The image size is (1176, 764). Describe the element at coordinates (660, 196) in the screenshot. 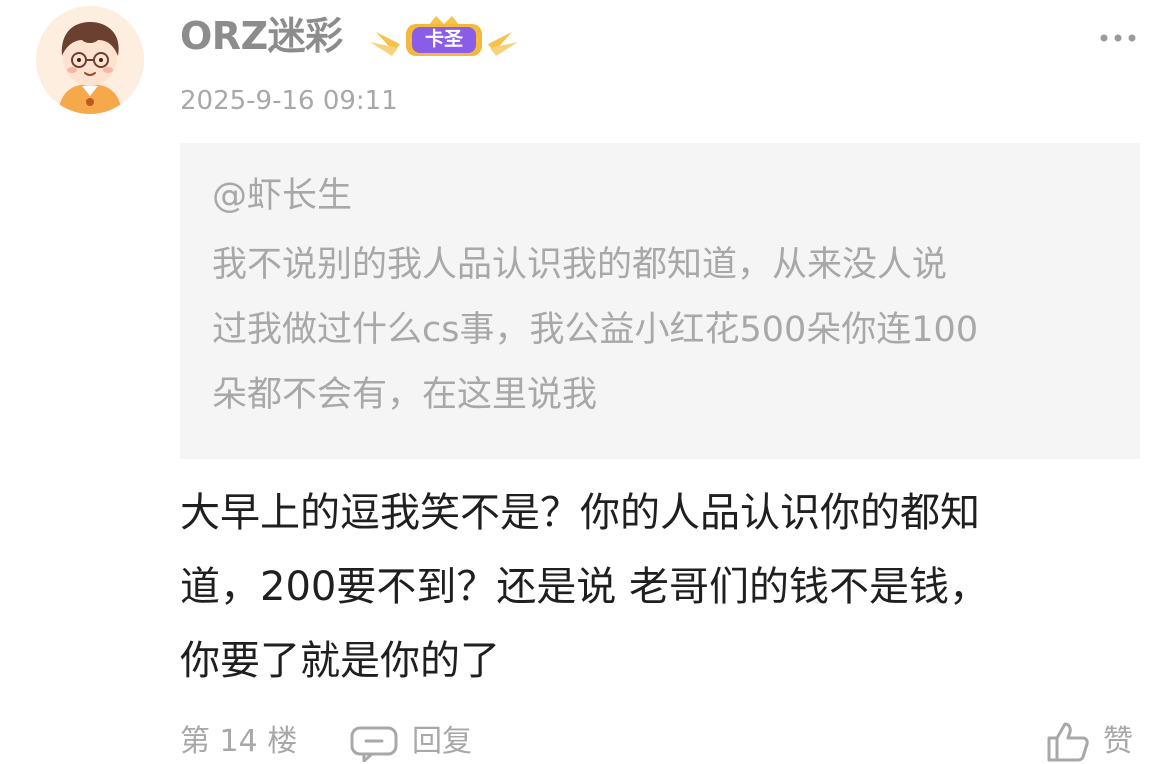

I see `quoted-author: @虾长生` at that location.